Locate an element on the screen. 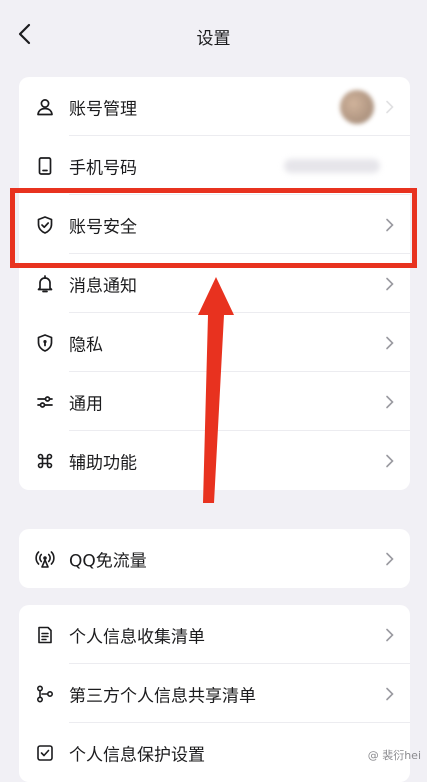 The width and height of the screenshot is (427, 782). share-nodes-icon is located at coordinates (45, 693).